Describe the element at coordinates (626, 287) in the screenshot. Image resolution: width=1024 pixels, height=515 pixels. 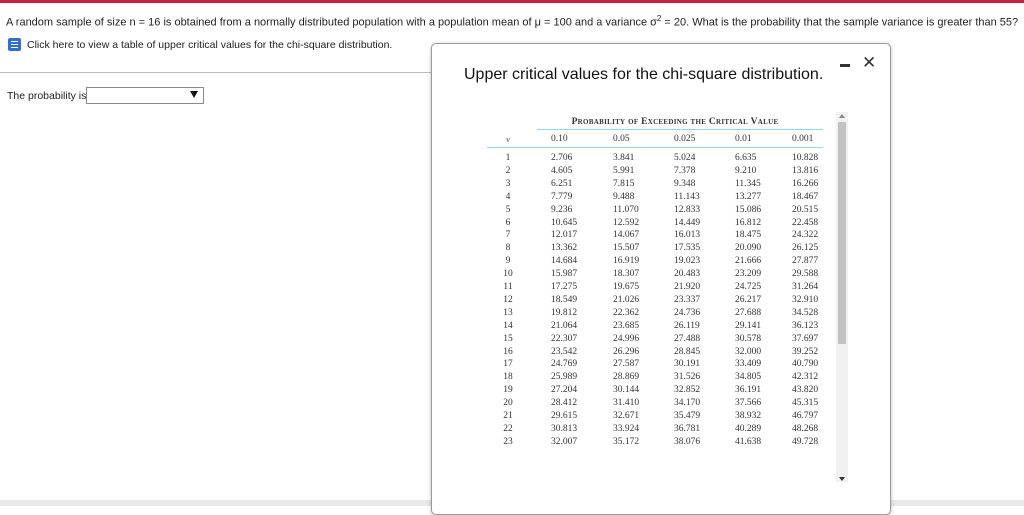
I see `table-cell: 19.675` at that location.